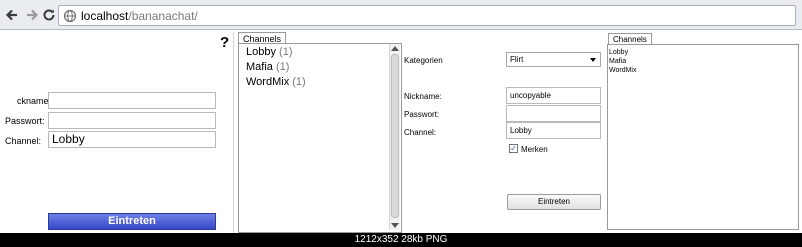 This screenshot has height=247, width=802. I want to click on url-path: /bananachat/, so click(163, 16).